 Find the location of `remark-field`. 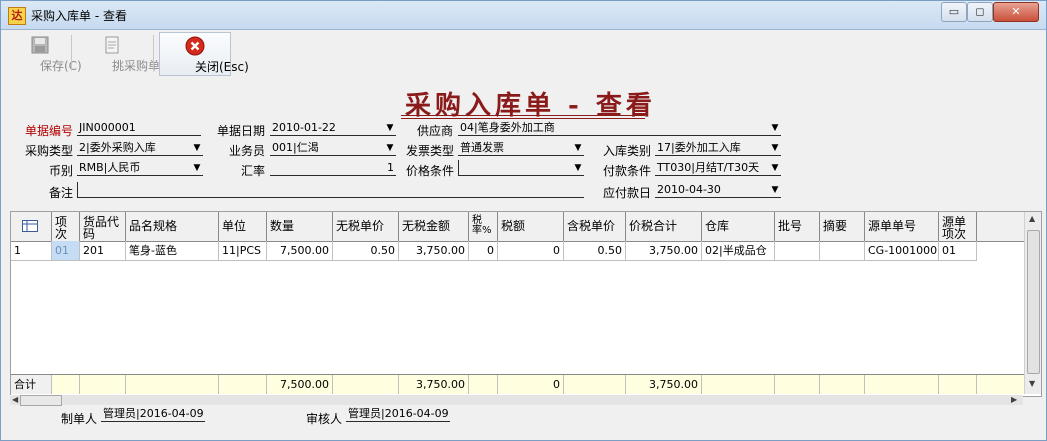

remark-field is located at coordinates (330, 190).